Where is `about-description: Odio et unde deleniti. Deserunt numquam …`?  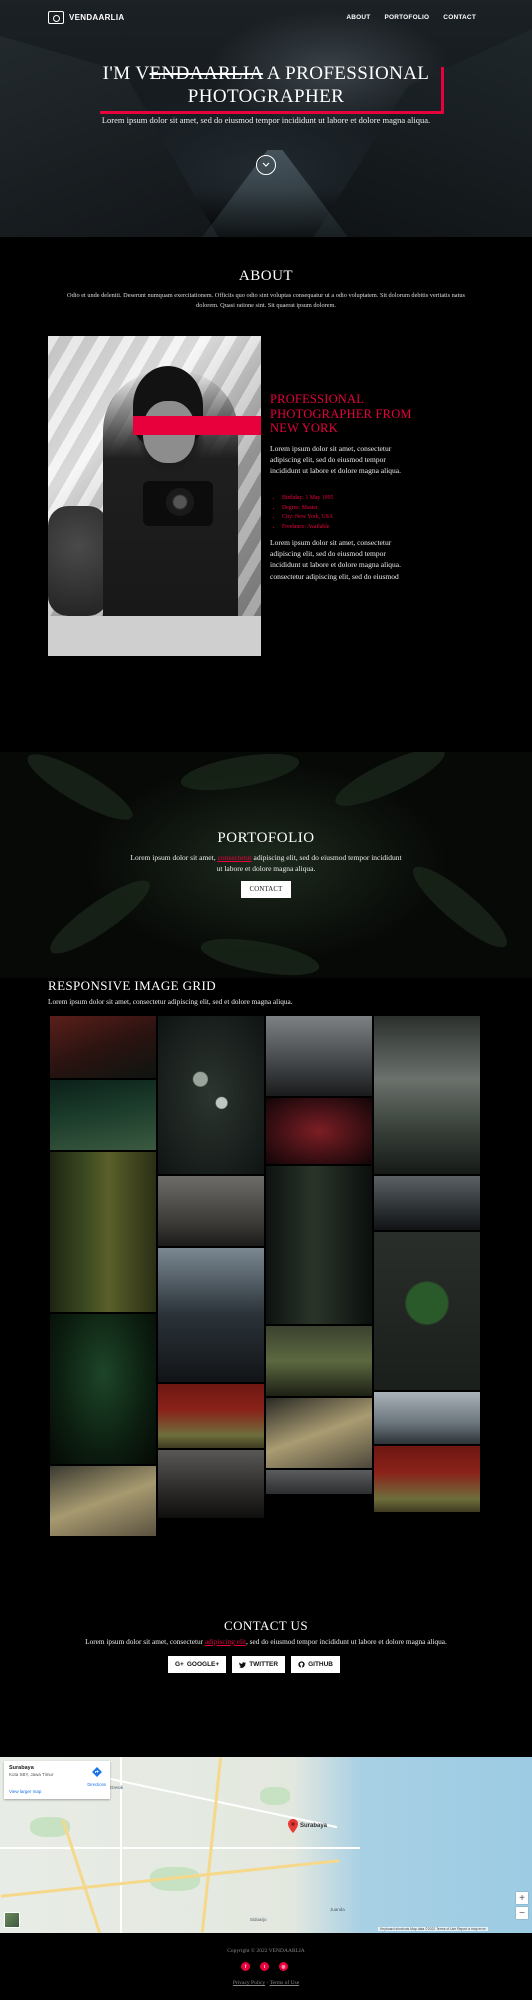
about-description: Odio et unde deleniti. Deserunt numquam … is located at coordinates (266, 300).